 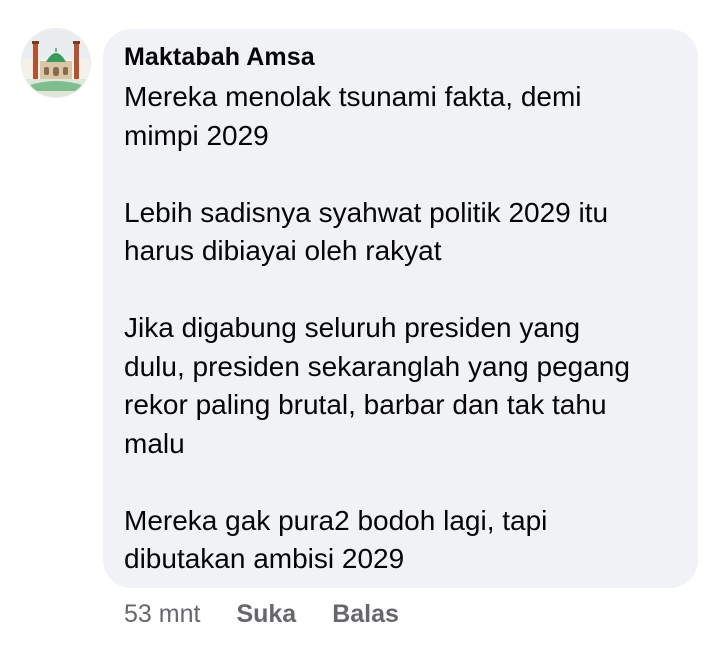 I want to click on reply-button: Balas, so click(x=365, y=614).